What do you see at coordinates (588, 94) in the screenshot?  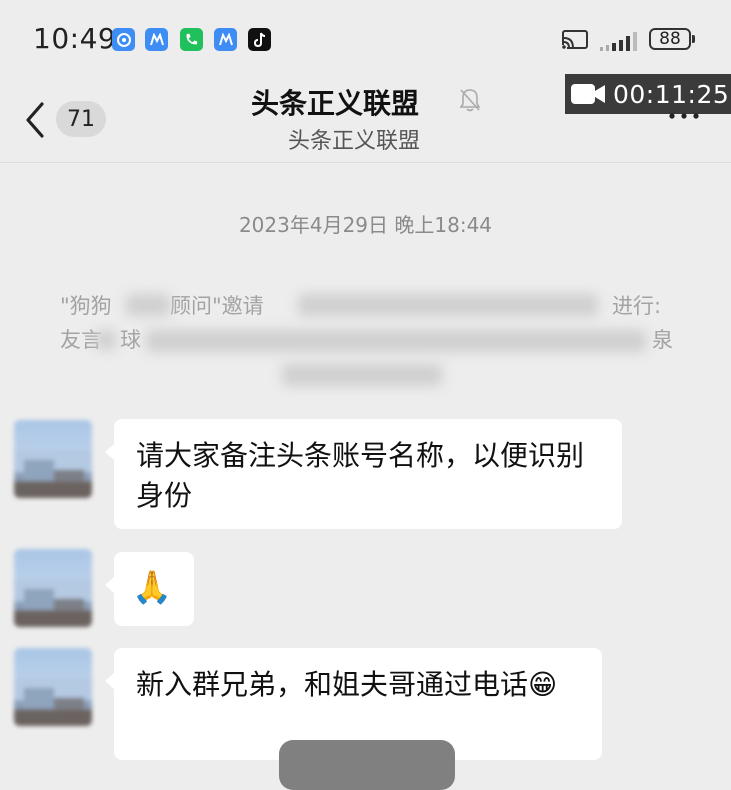 I see `video-camera-icon` at bounding box center [588, 94].